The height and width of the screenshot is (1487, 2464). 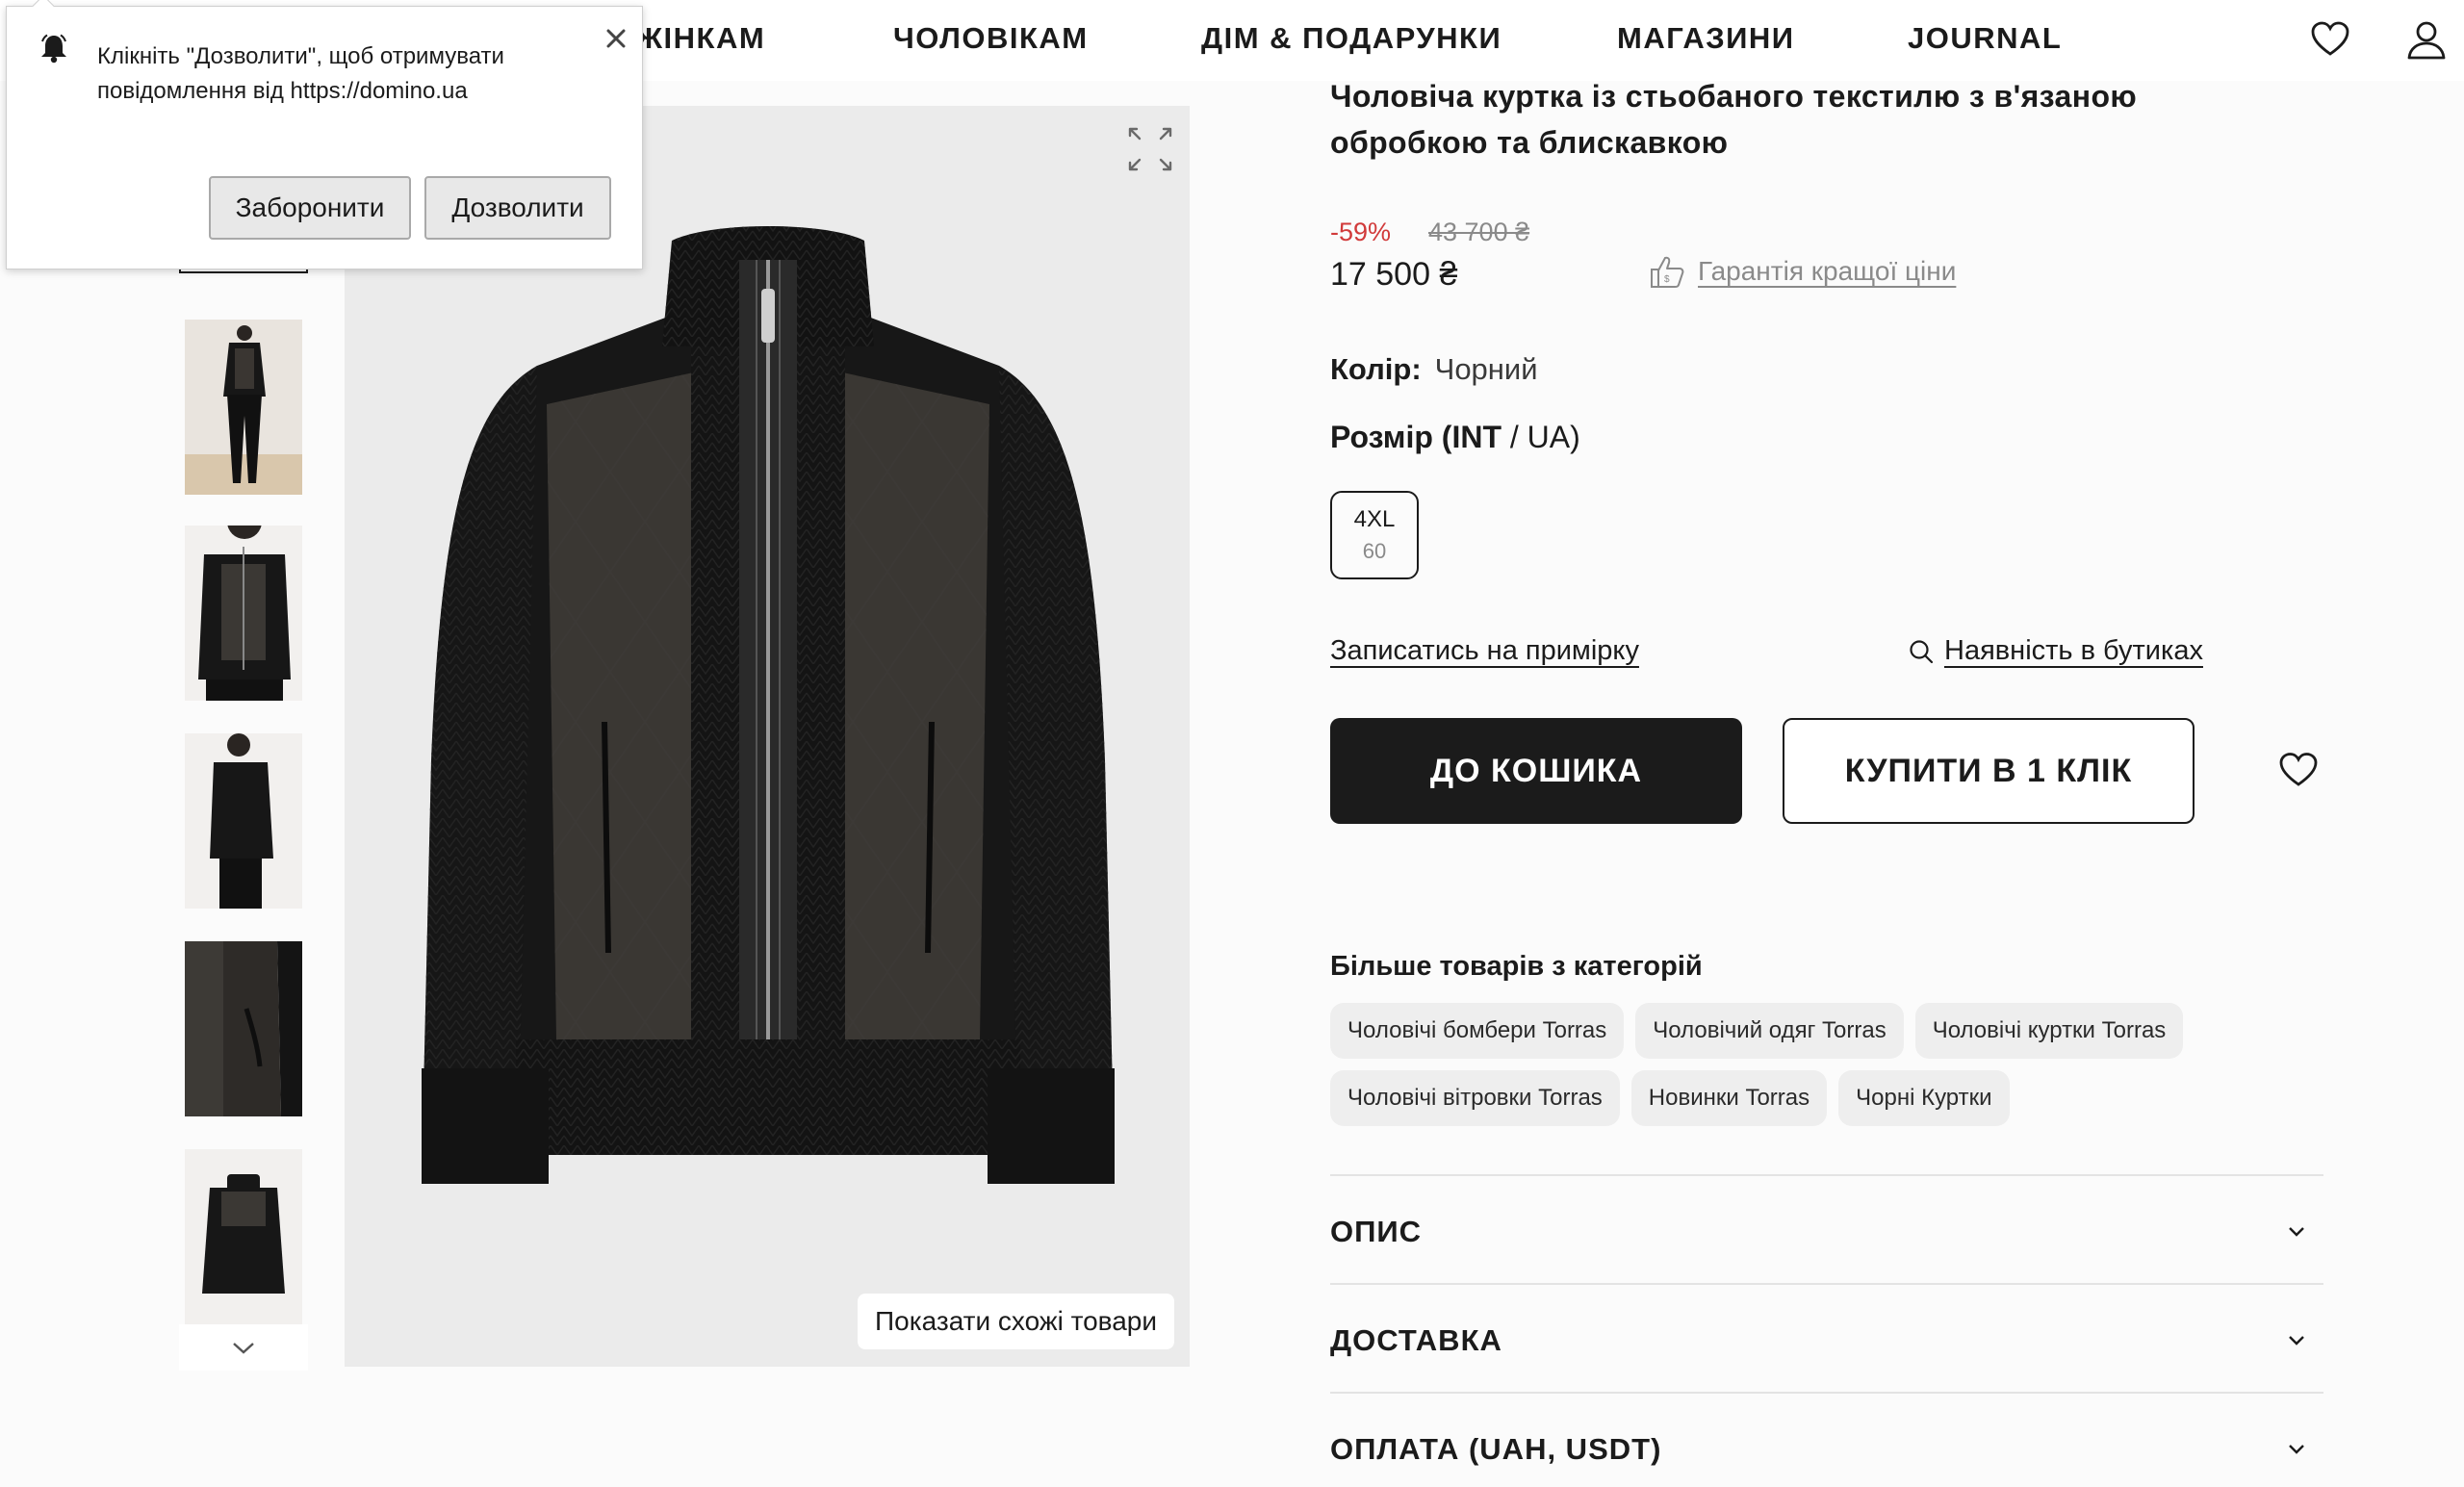 What do you see at coordinates (1667, 272) in the screenshot?
I see `thumbs-up-icon: $` at bounding box center [1667, 272].